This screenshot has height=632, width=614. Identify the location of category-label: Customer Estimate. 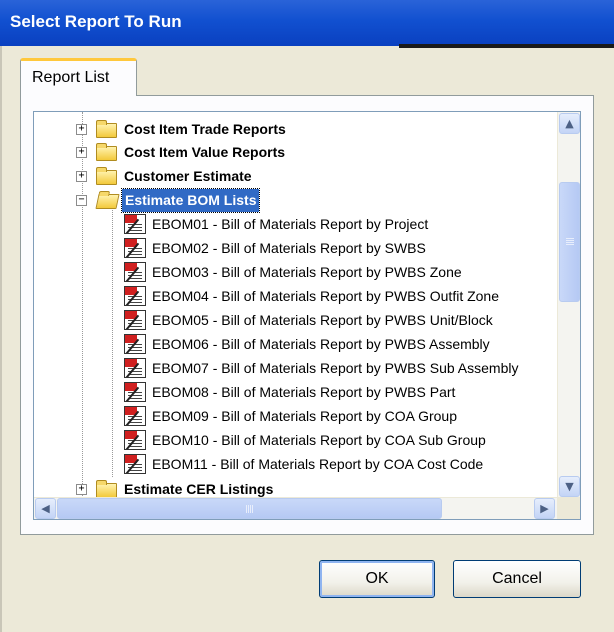
(188, 176).